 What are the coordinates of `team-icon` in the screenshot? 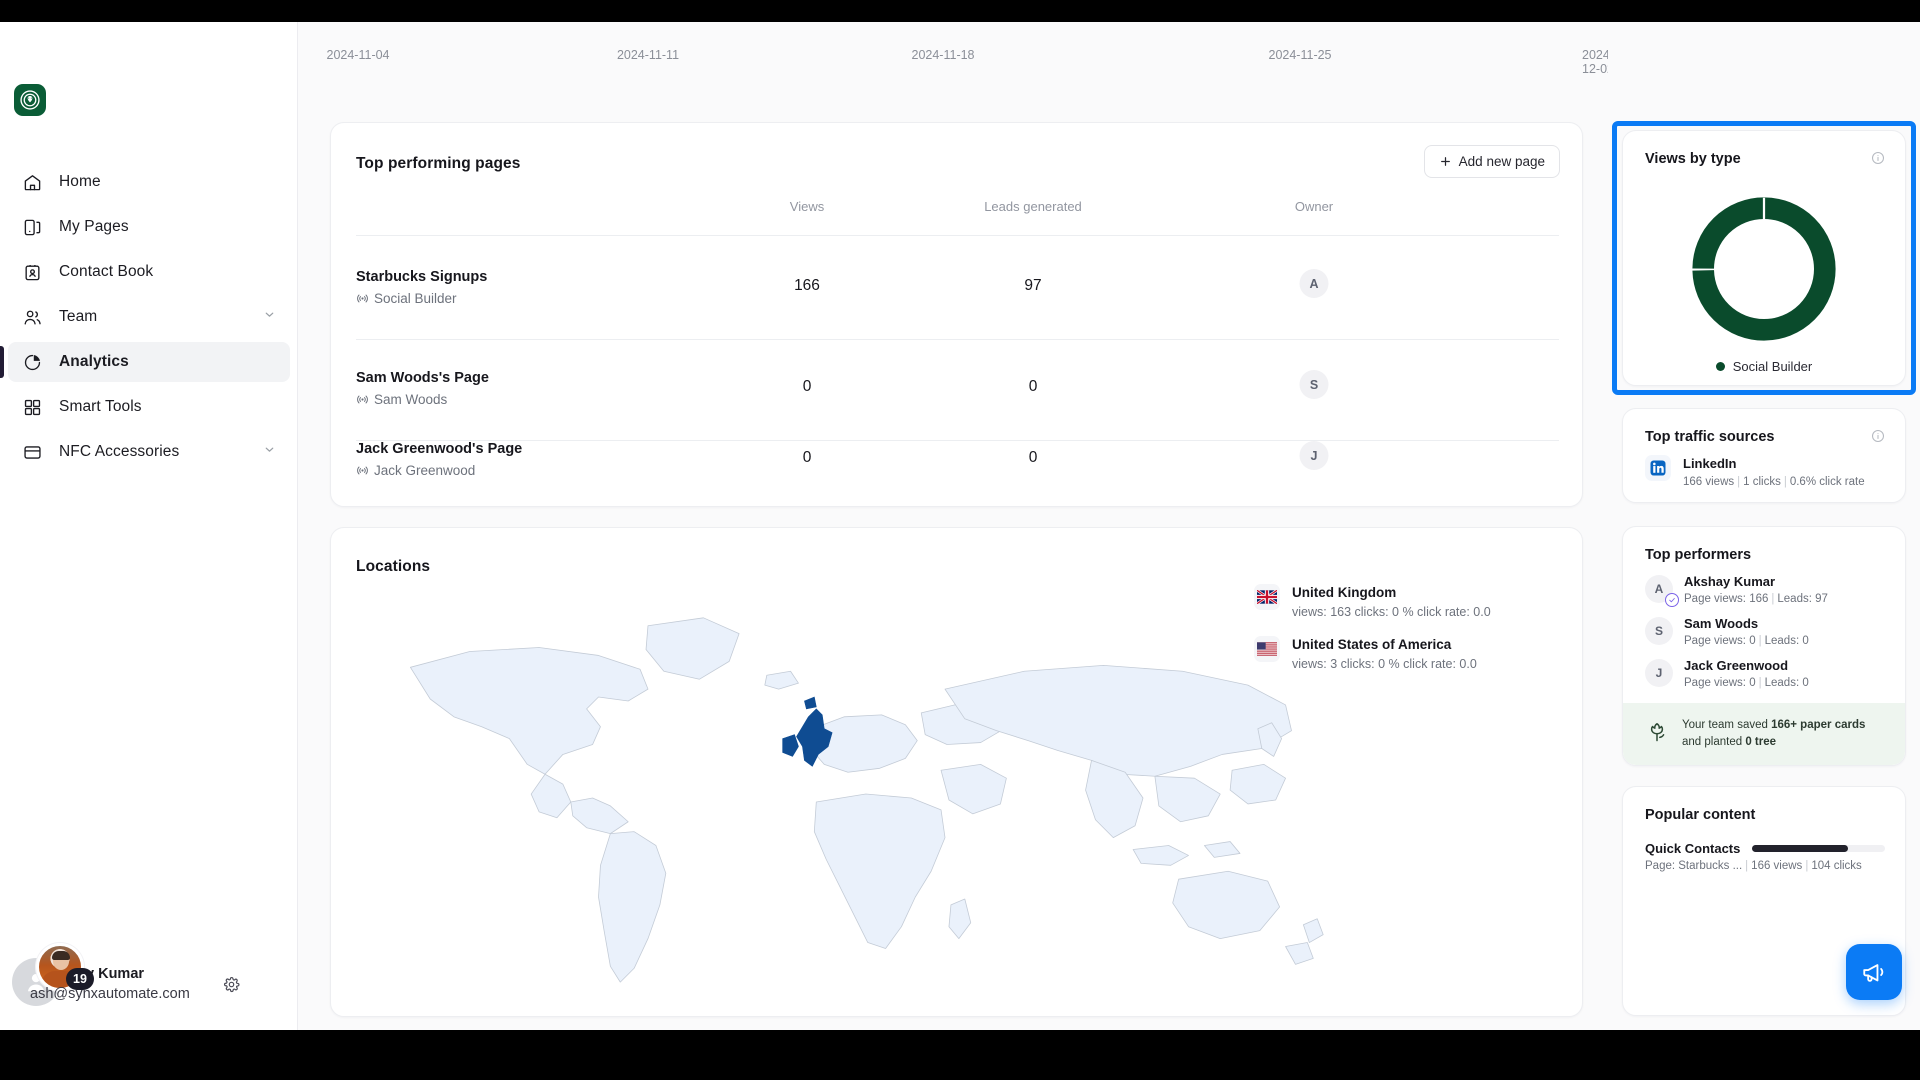 It's located at (32, 317).